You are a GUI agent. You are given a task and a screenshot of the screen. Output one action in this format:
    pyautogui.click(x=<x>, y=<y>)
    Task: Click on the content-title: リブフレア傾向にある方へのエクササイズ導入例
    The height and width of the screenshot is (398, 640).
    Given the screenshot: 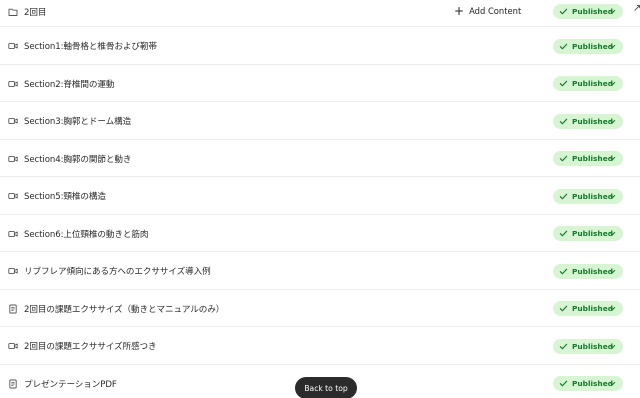 What is the action you would take?
    pyautogui.click(x=117, y=272)
    